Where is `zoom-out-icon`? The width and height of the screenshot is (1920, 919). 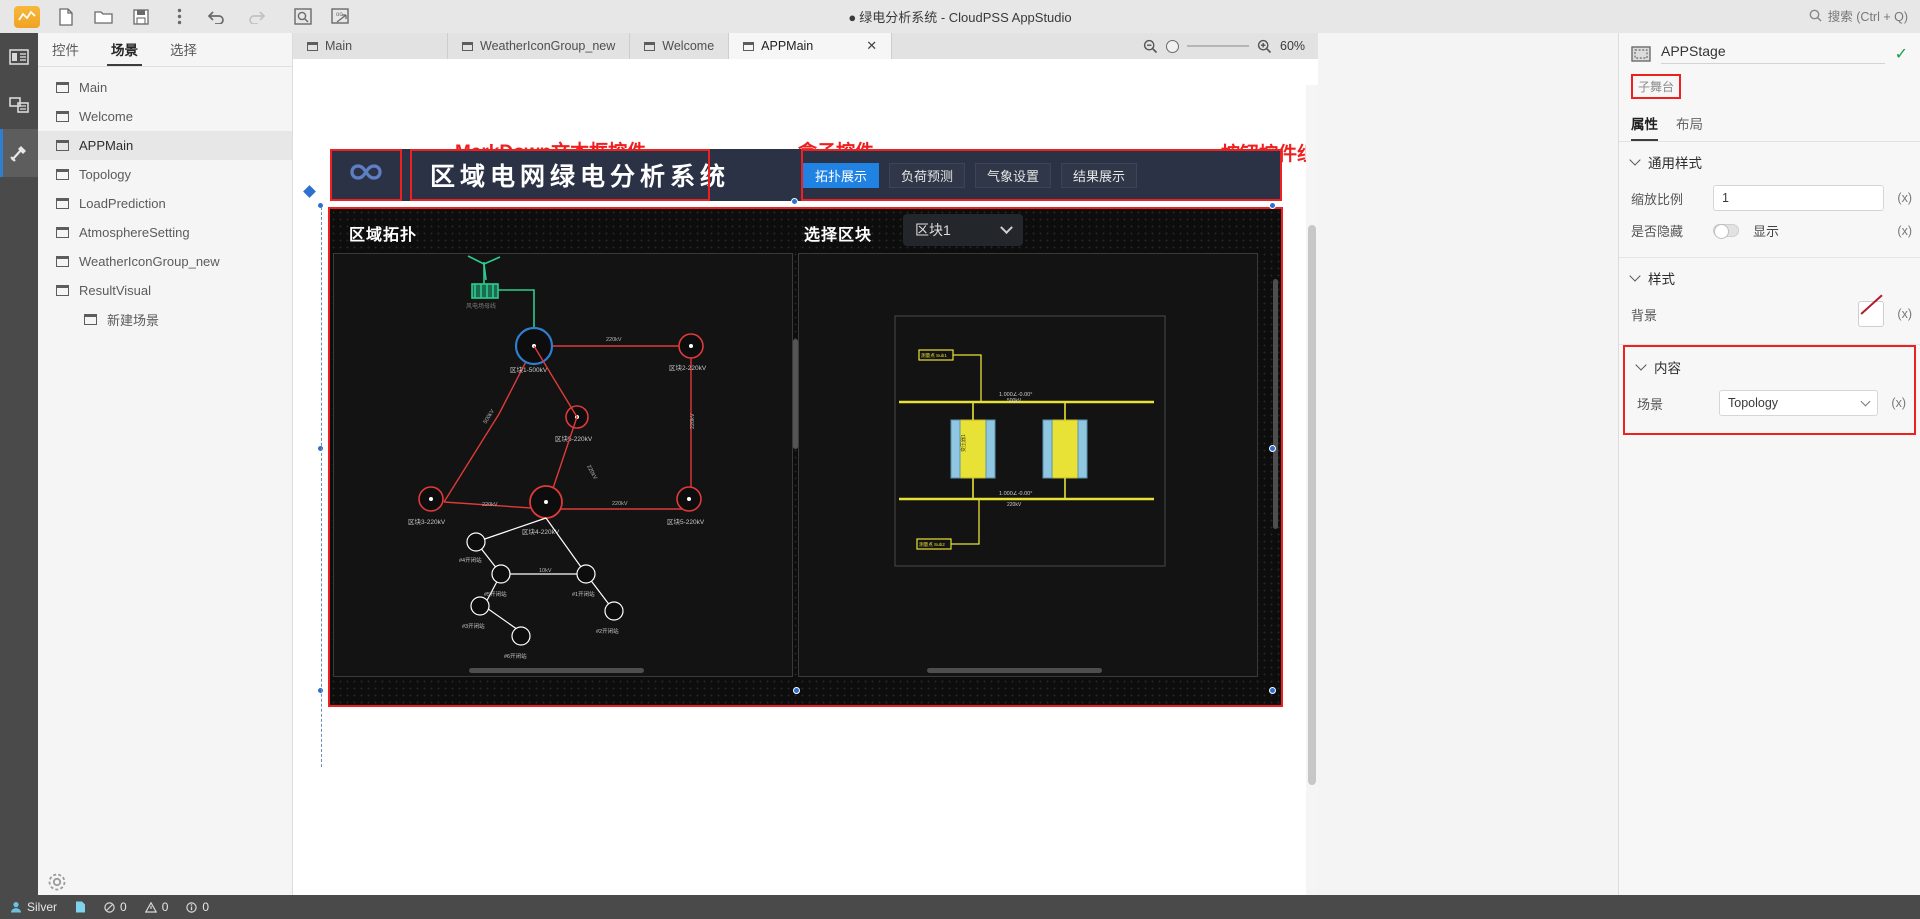 zoom-out-icon is located at coordinates (1150, 46).